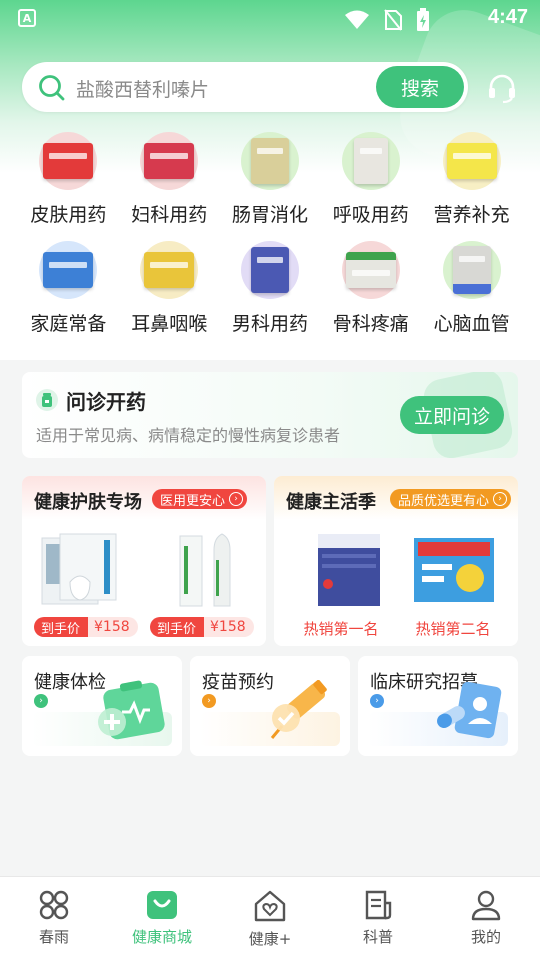  I want to click on category-item: 耳鼻咽喉, so click(169, 288).